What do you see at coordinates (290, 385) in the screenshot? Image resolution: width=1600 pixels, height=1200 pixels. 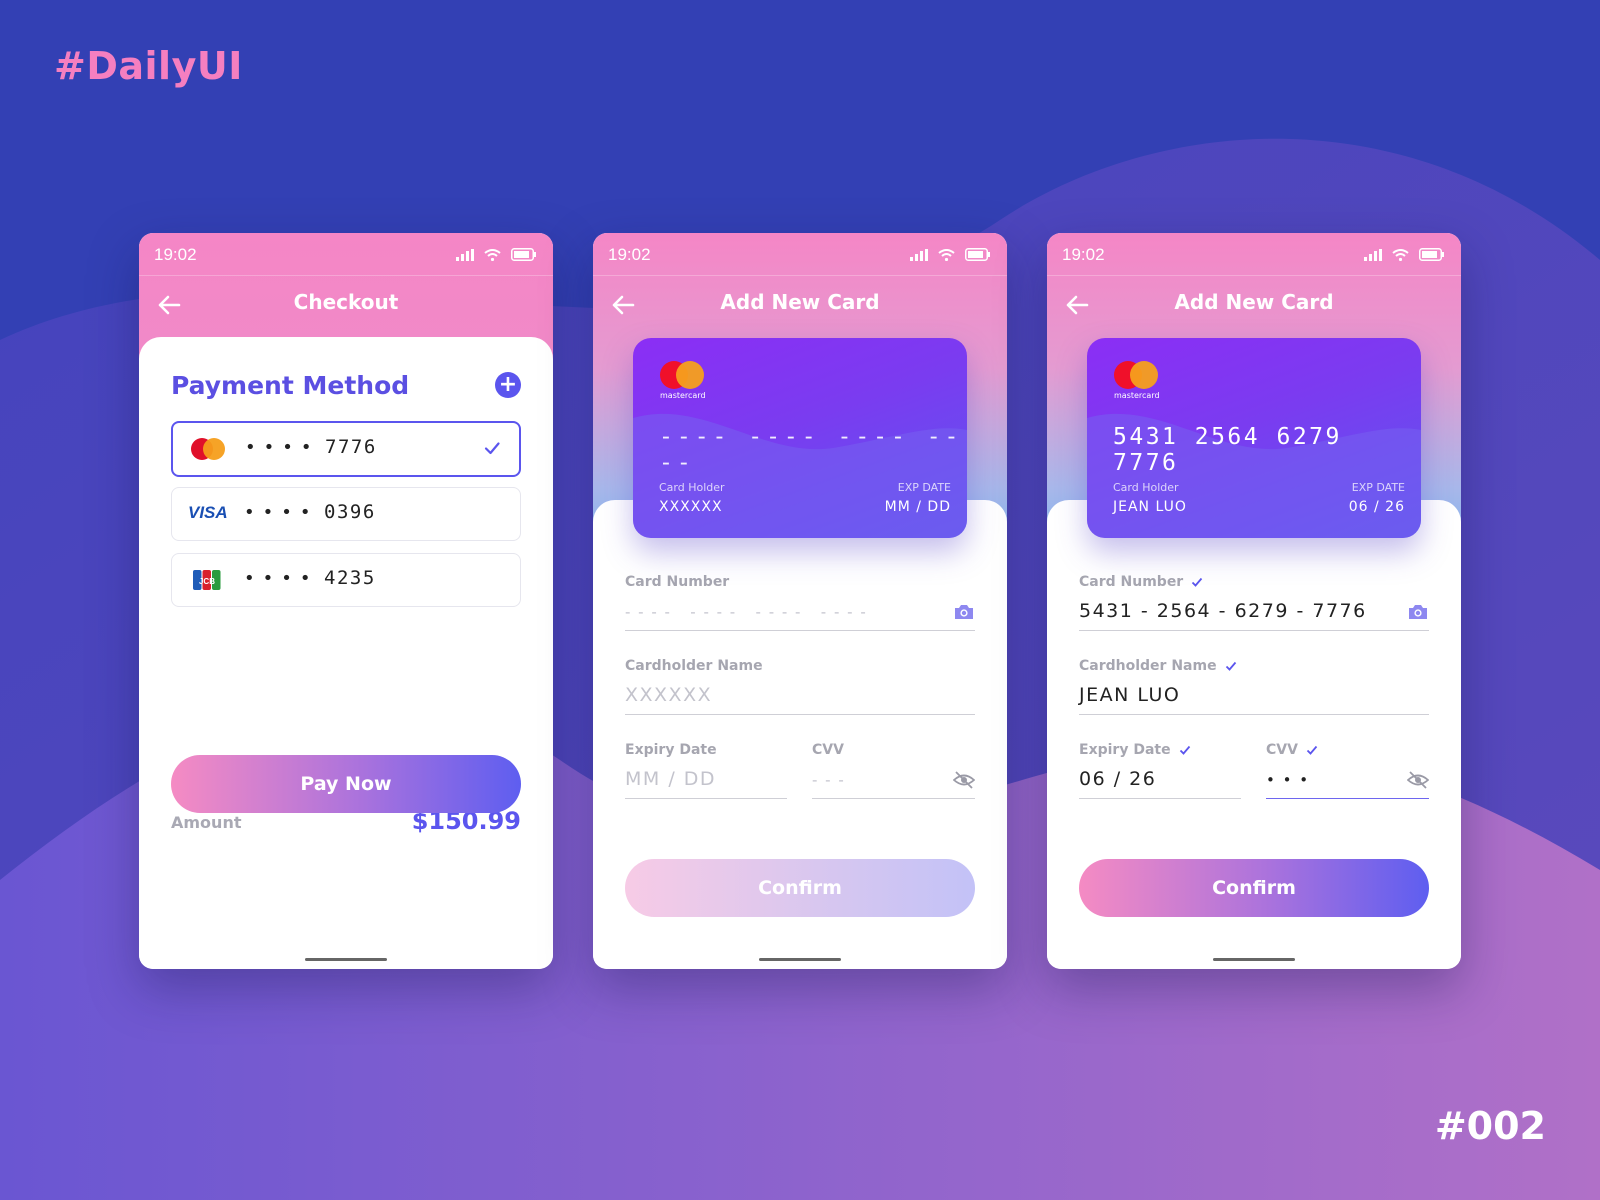 I see `section-title: Payment Method` at bounding box center [290, 385].